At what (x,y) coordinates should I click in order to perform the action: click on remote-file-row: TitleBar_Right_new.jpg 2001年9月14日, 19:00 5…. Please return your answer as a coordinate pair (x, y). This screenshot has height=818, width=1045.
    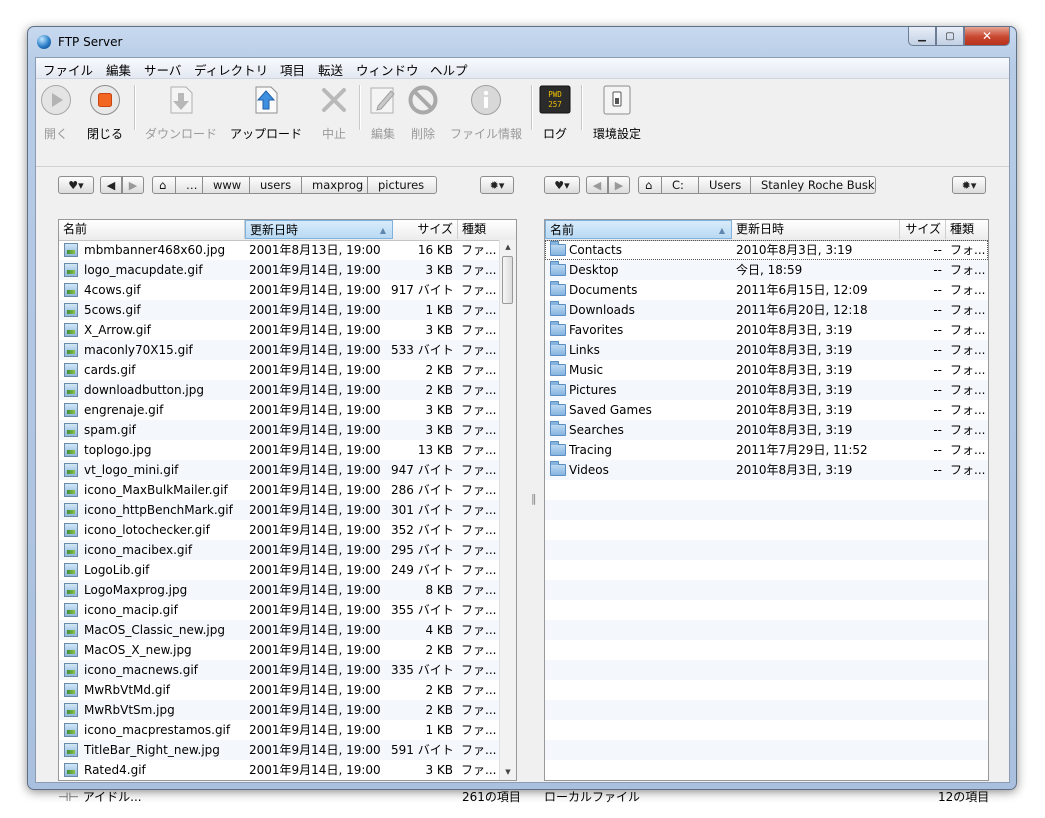
    Looking at the image, I should click on (287, 750).